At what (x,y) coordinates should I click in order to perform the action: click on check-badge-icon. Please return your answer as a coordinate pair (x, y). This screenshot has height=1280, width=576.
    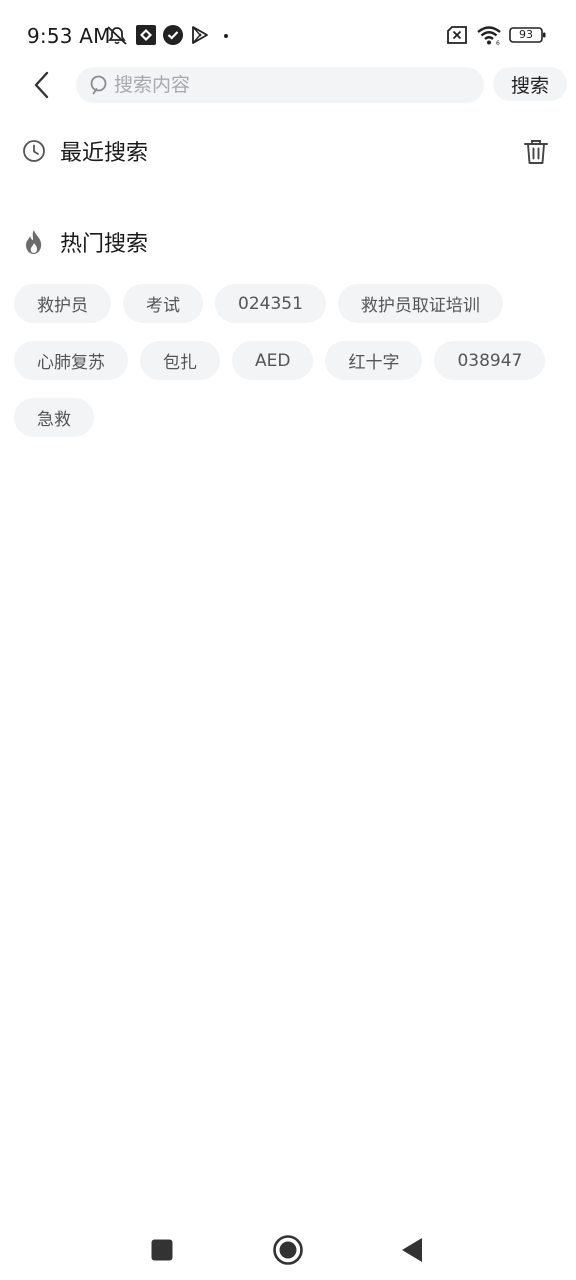
    Looking at the image, I should click on (173, 35).